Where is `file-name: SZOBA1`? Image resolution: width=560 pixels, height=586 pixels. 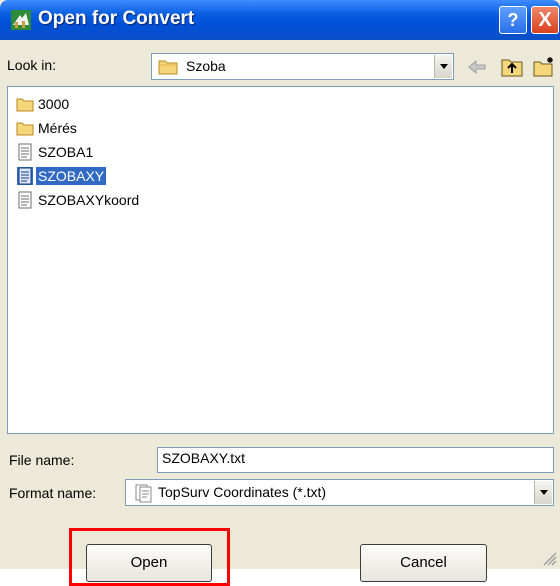
file-name: SZOBA1 is located at coordinates (66, 152).